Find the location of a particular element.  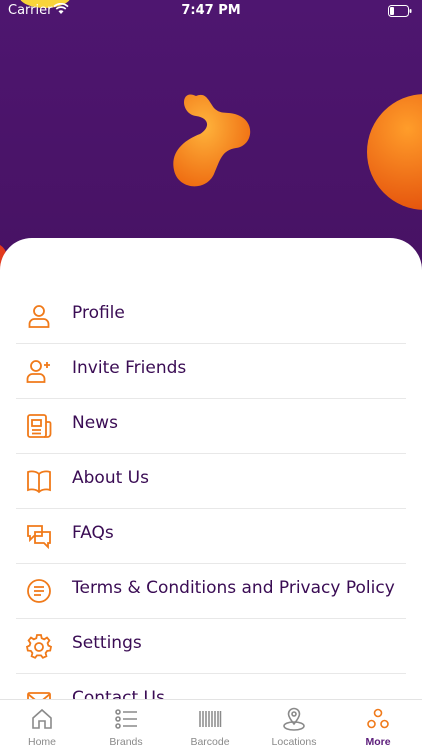

list-icon is located at coordinates (126, 719).